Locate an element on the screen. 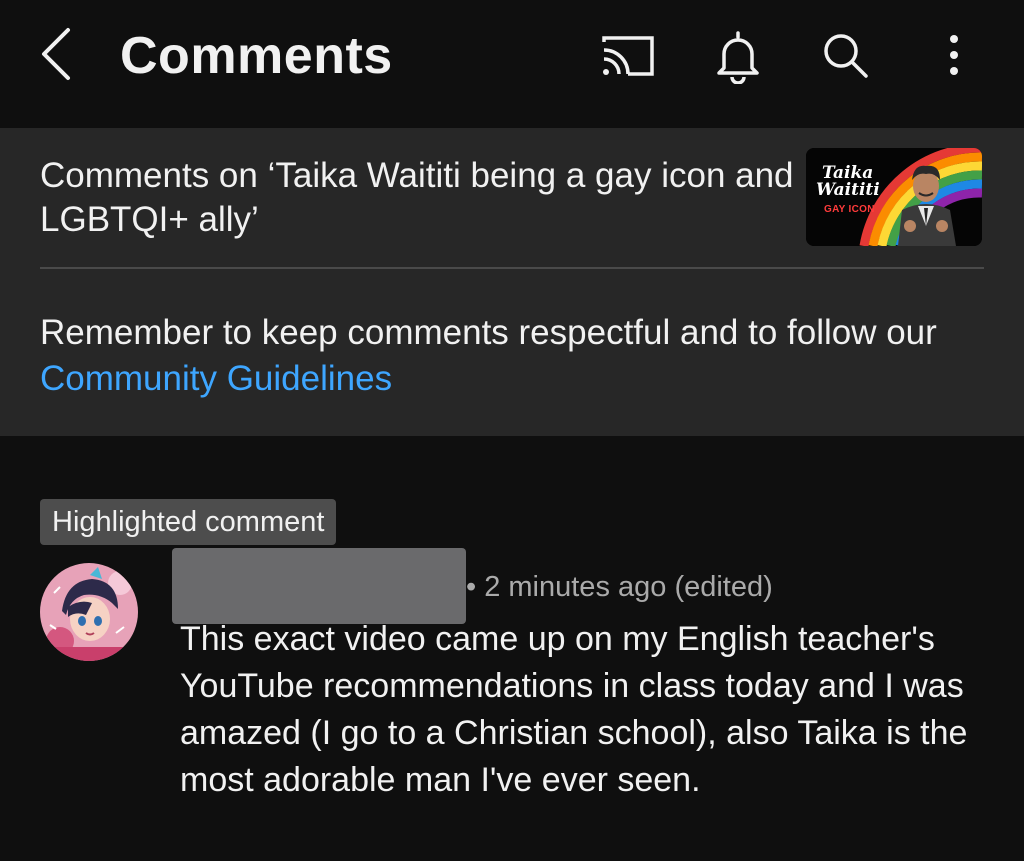 The height and width of the screenshot is (861, 1024). more-vertical-icon is located at coordinates (954, 55).